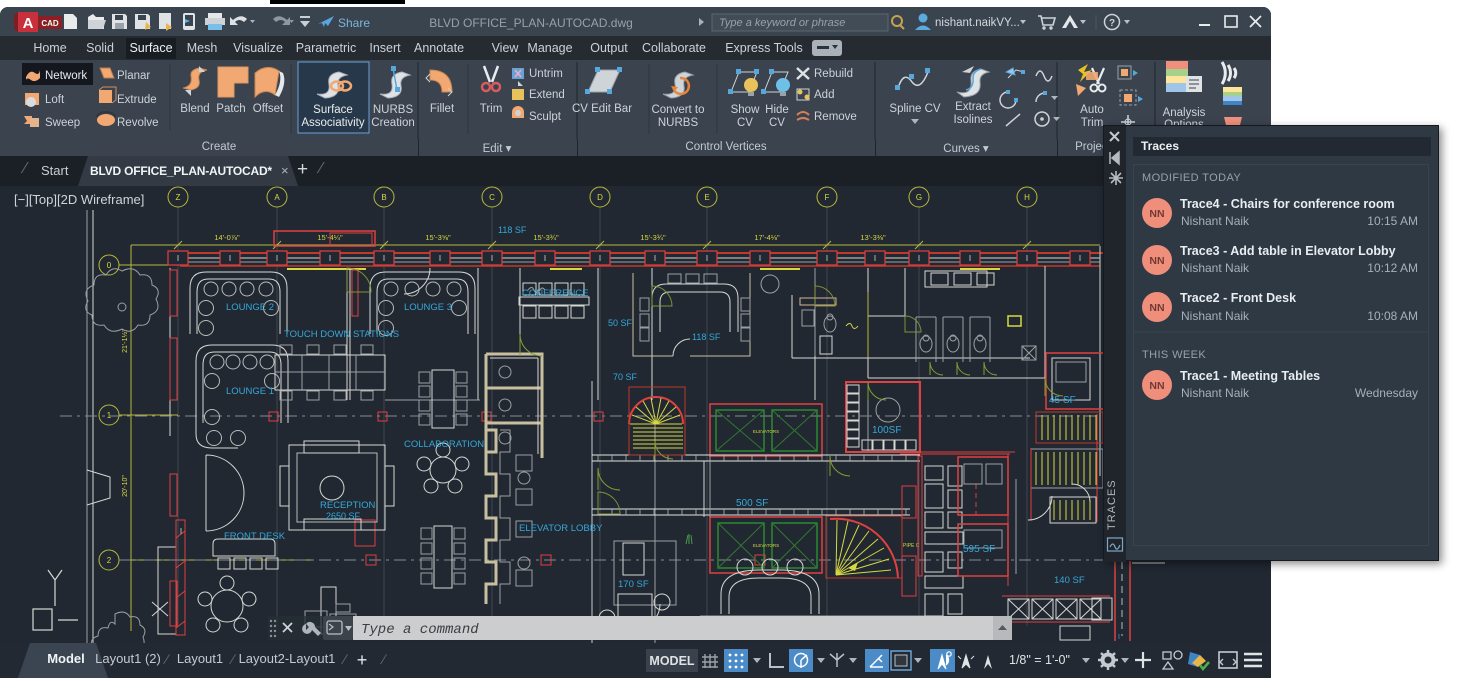  What do you see at coordinates (973, 120) in the screenshot?
I see `svg-text: Isolines` at bounding box center [973, 120].